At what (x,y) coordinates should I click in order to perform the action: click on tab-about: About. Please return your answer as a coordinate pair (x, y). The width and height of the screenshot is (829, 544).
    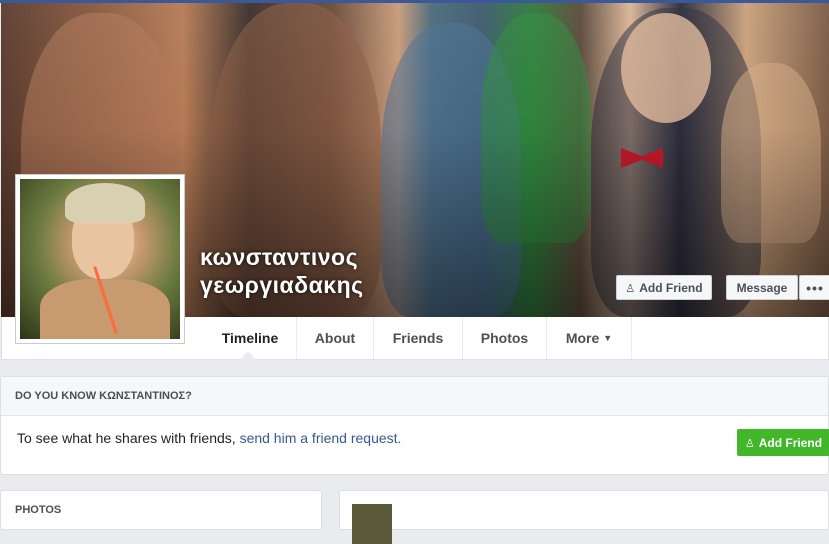
    Looking at the image, I should click on (335, 338).